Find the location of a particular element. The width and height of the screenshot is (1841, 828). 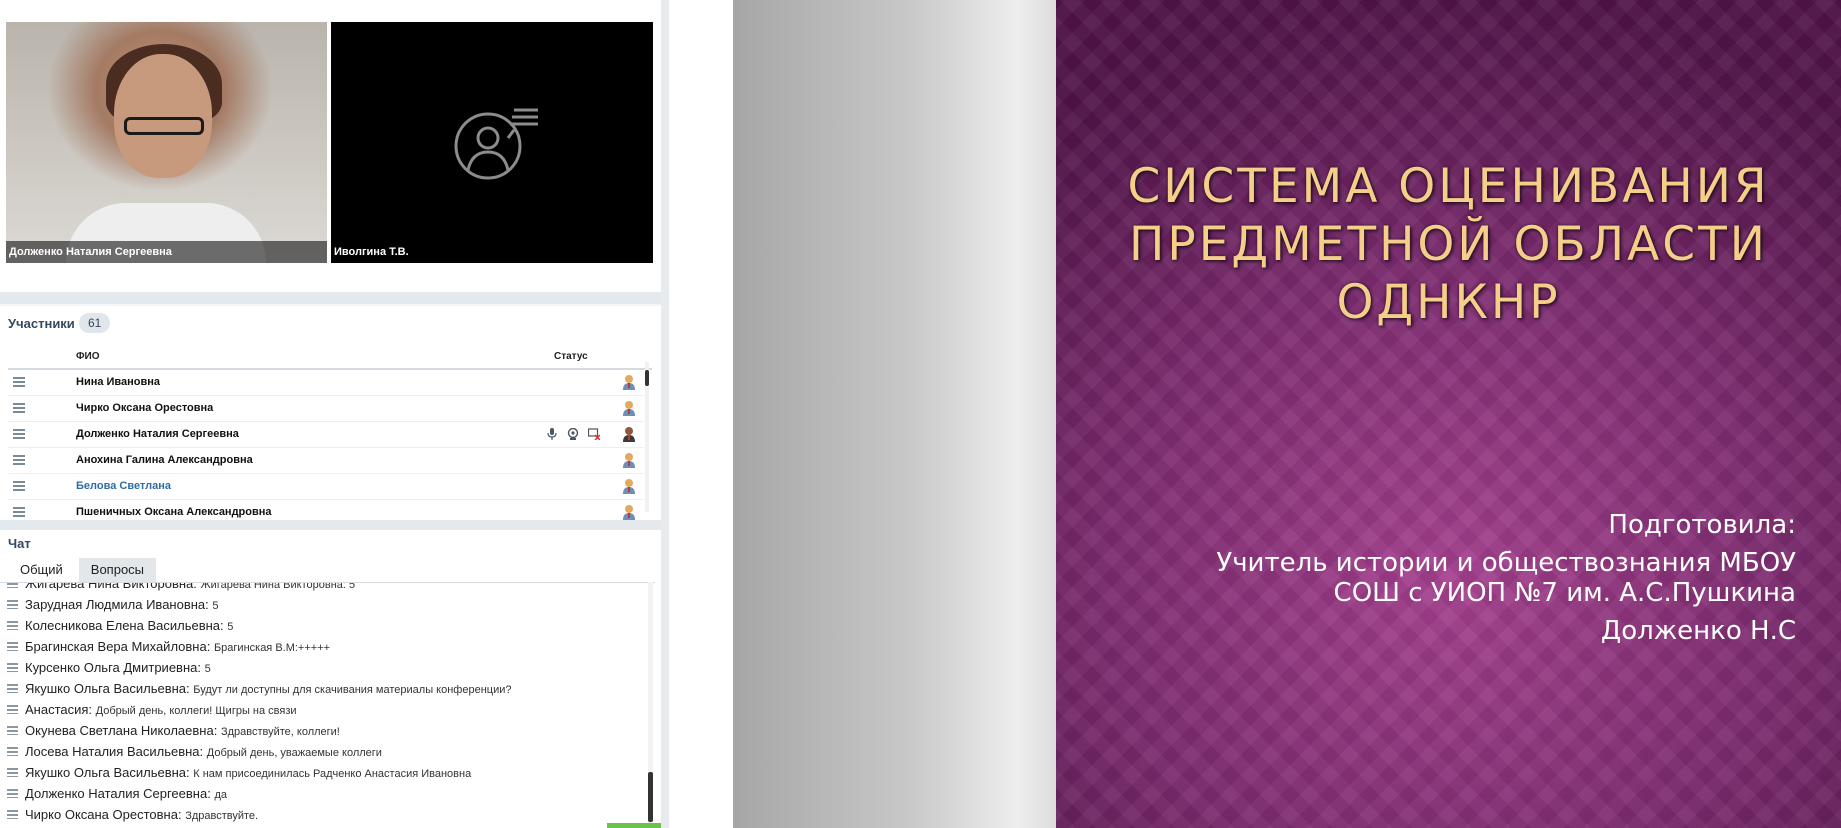

participants-table-header: ФИО Статус is located at coordinates (330, 357).